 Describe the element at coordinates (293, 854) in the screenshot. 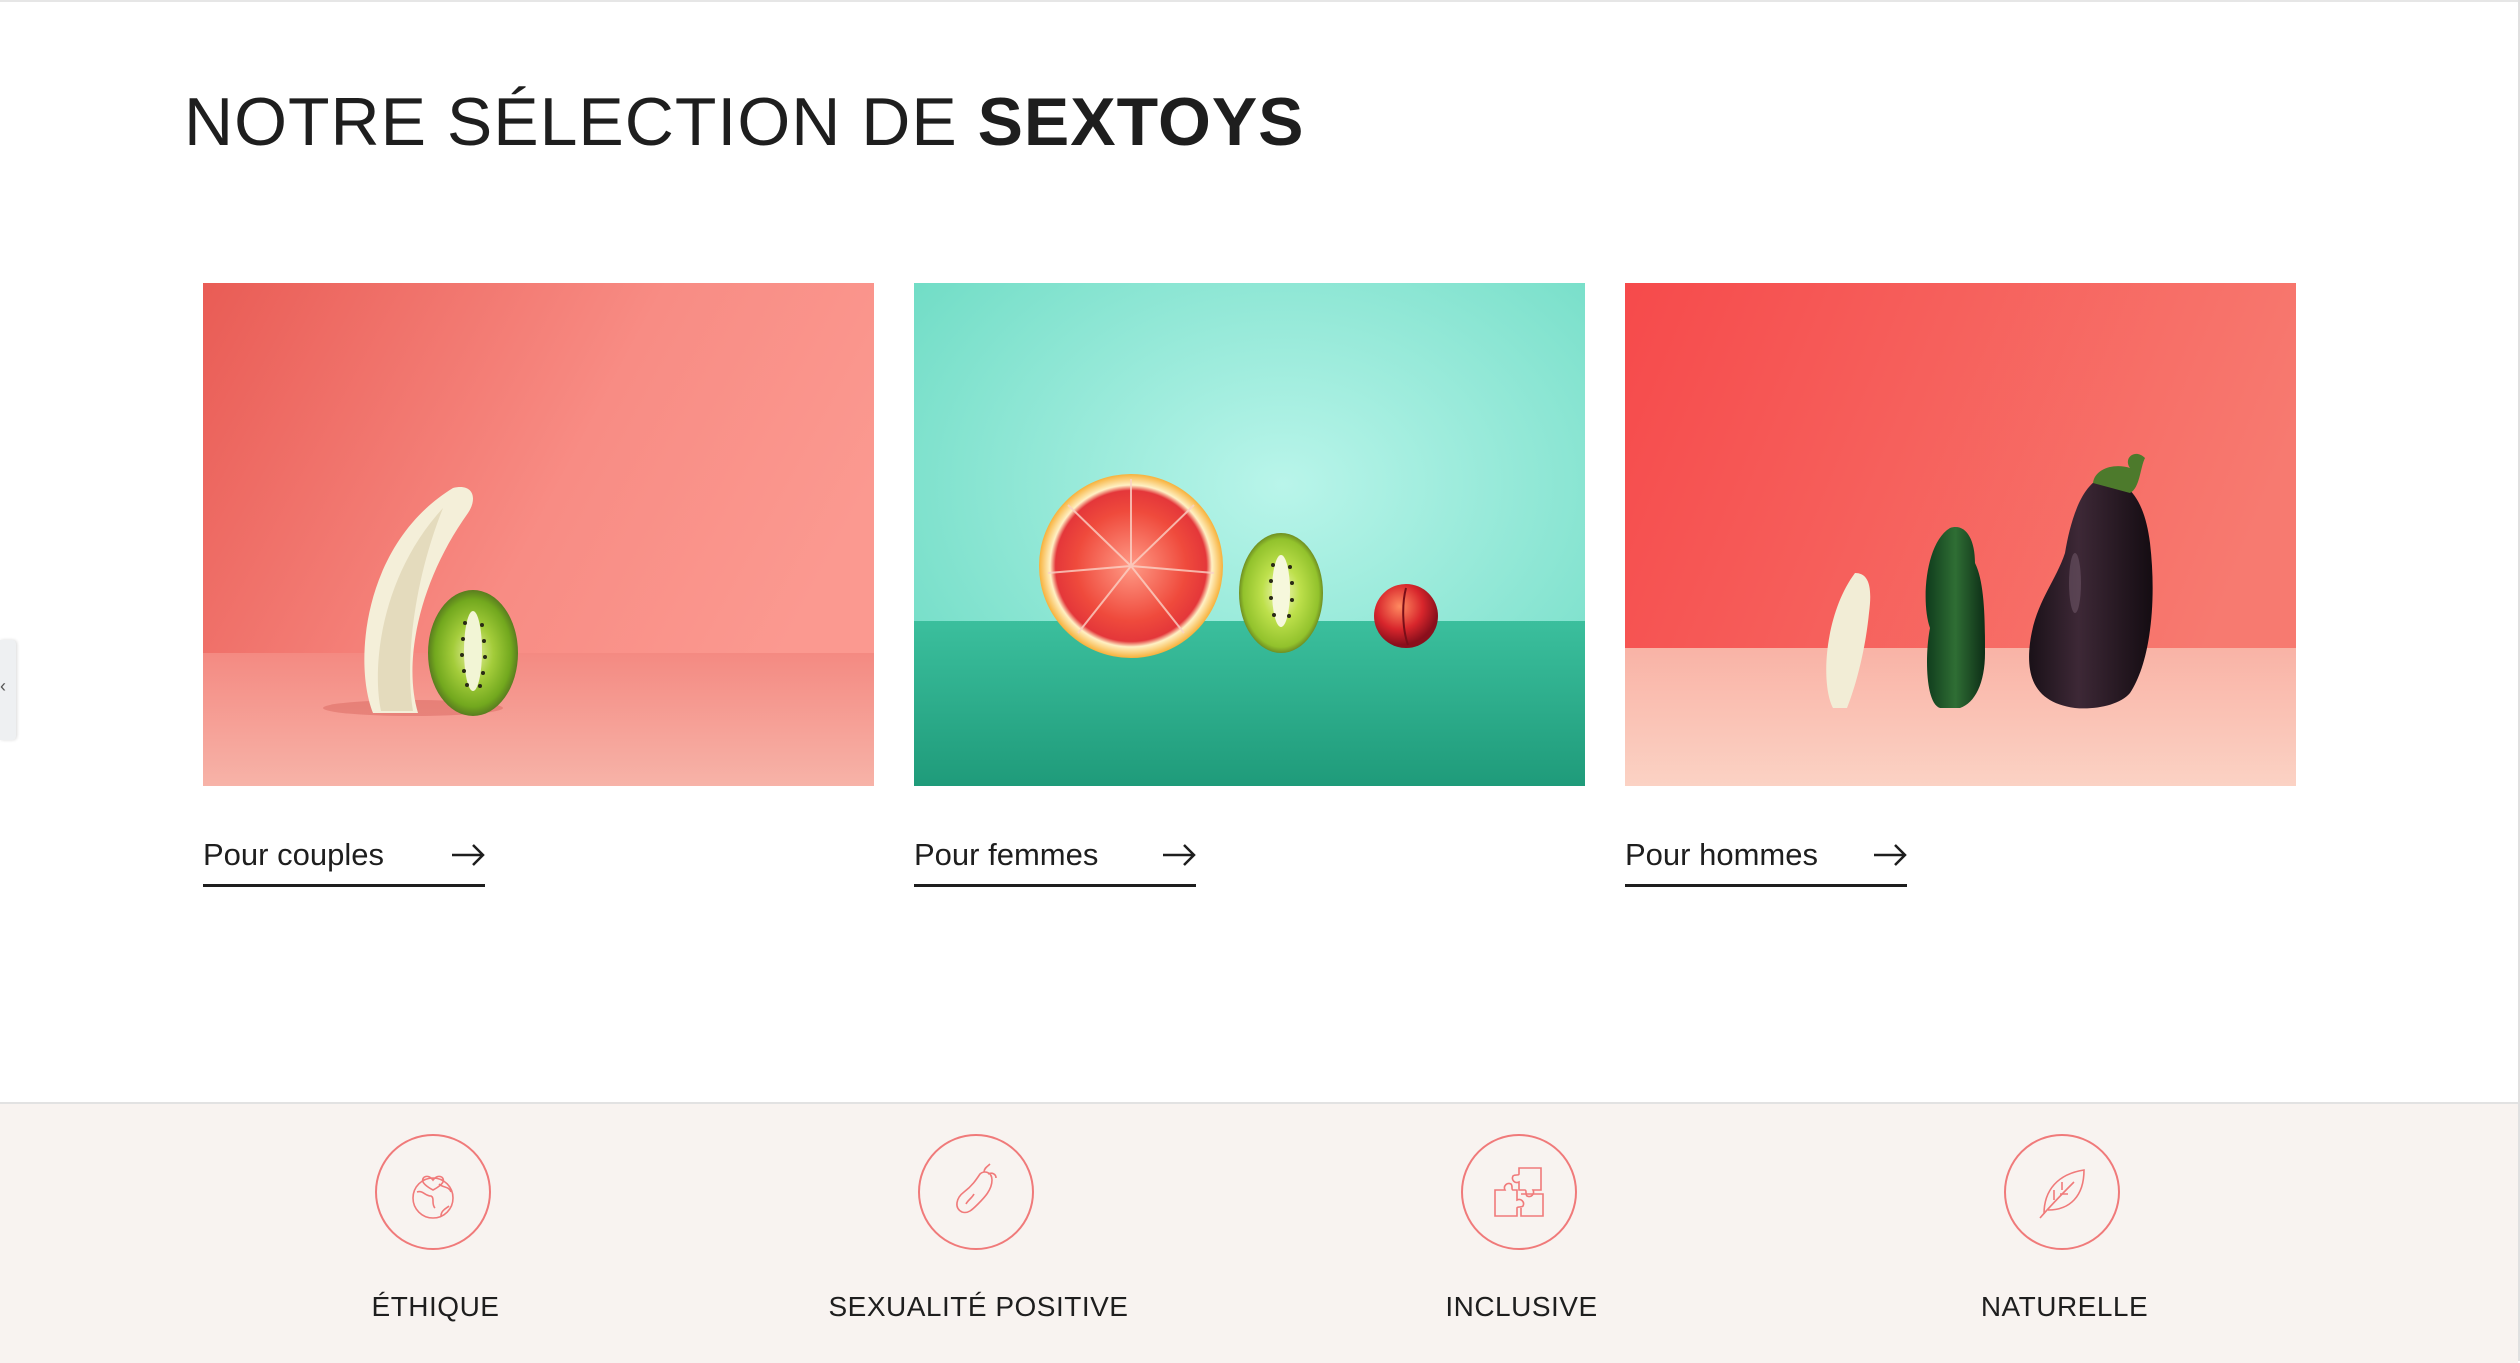

I see `category-link-label: Pour couples` at that location.